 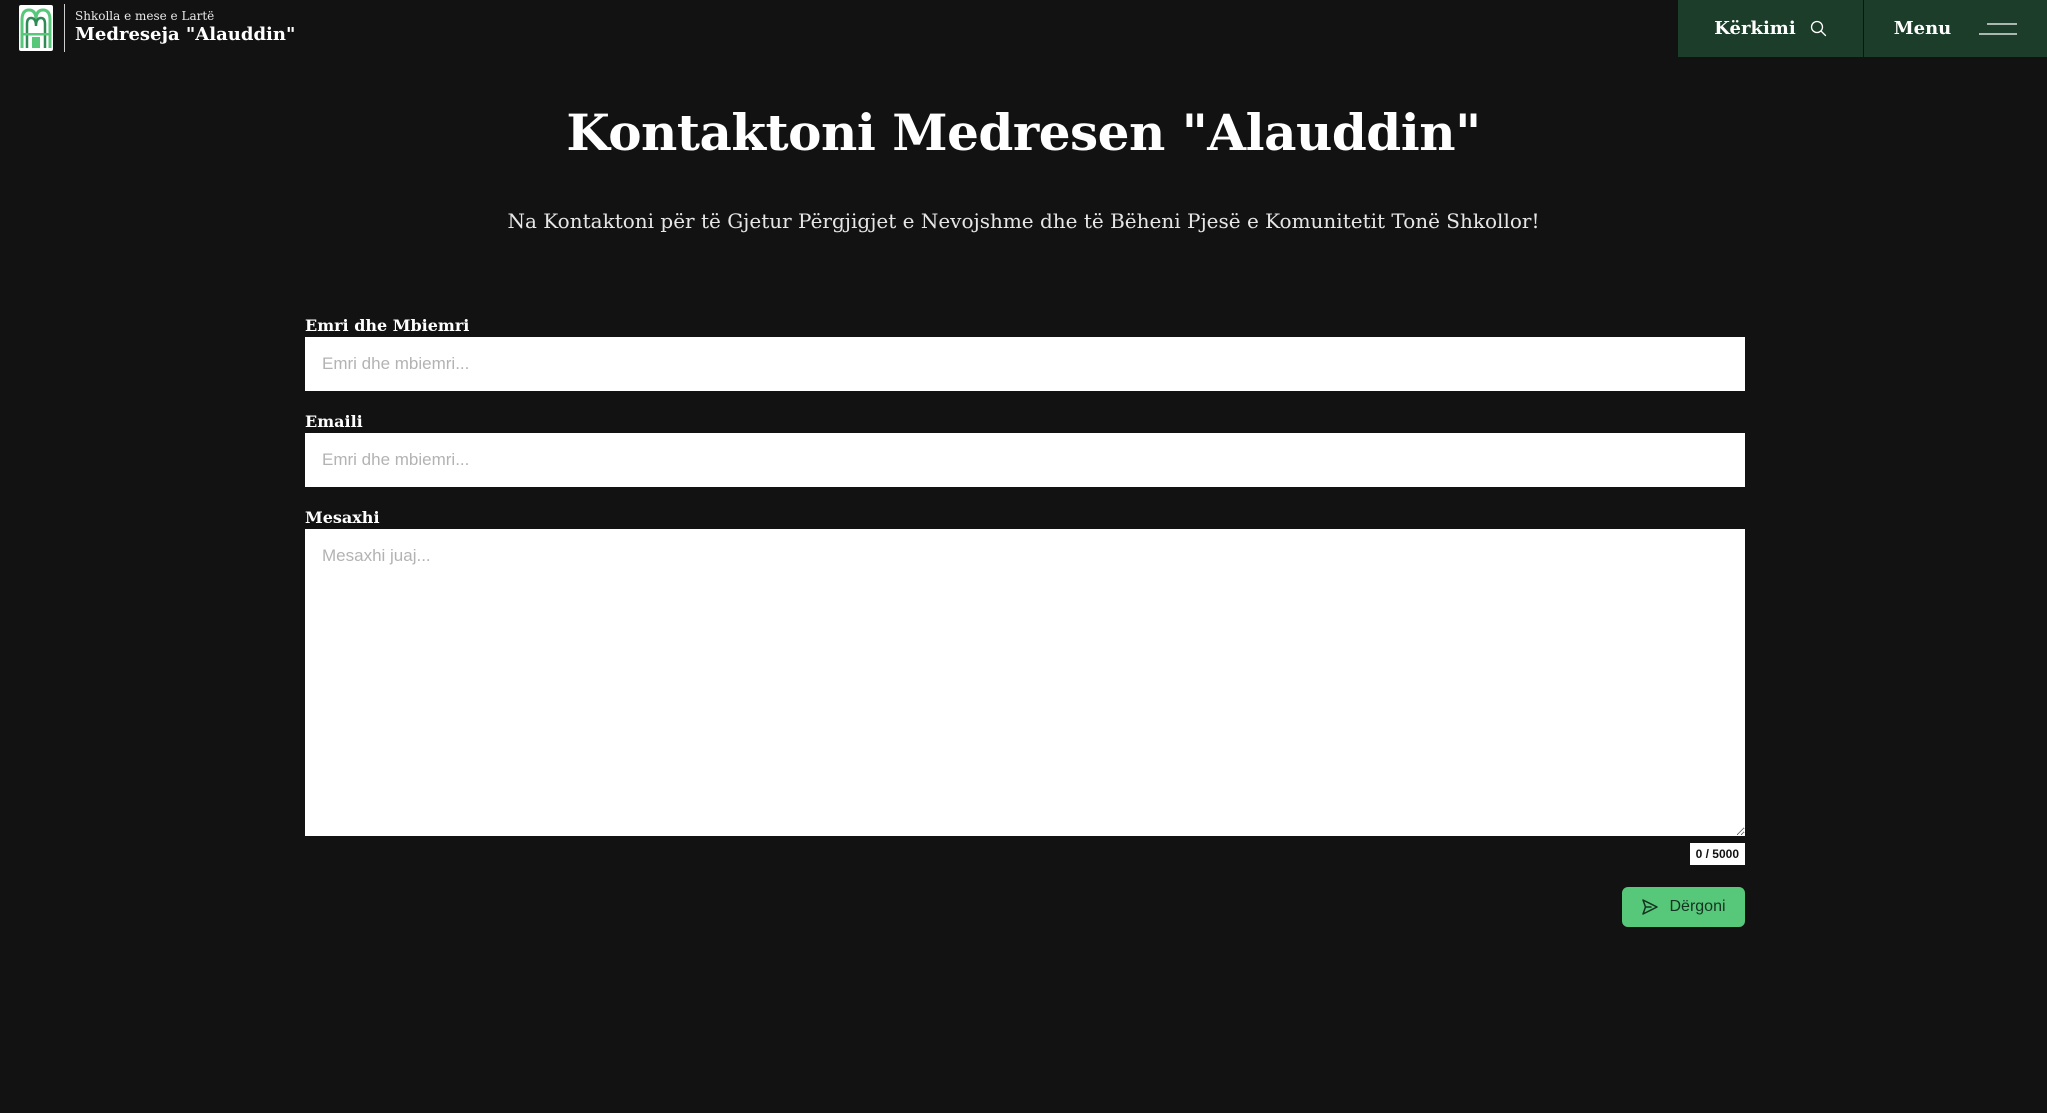 I want to click on email-label: Emaili, so click(x=334, y=421).